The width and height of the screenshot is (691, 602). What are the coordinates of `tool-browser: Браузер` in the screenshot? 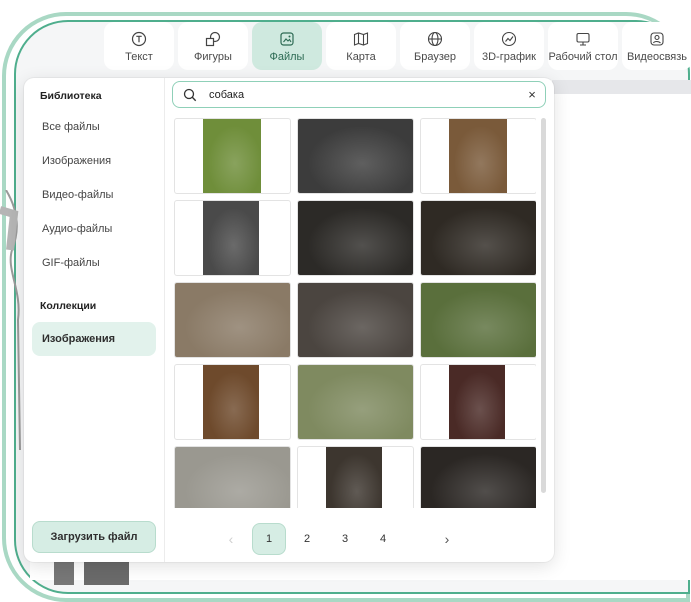 It's located at (435, 46).